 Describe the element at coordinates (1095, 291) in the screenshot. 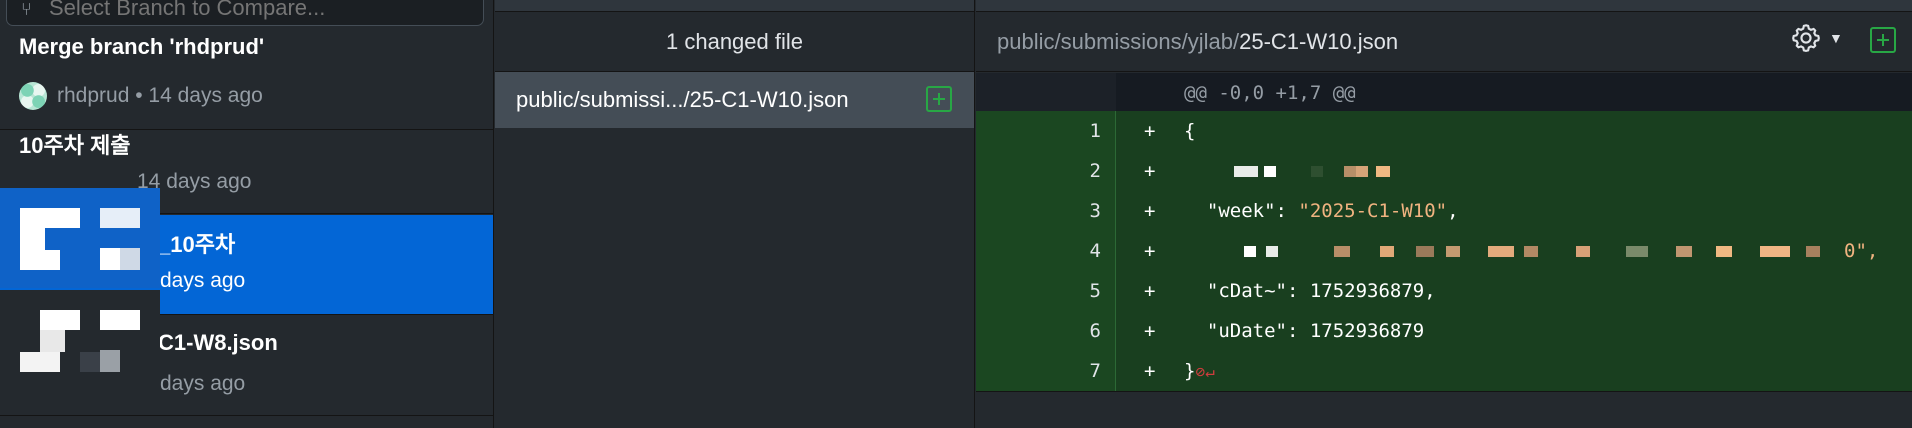

I see `line-number: 5` at that location.